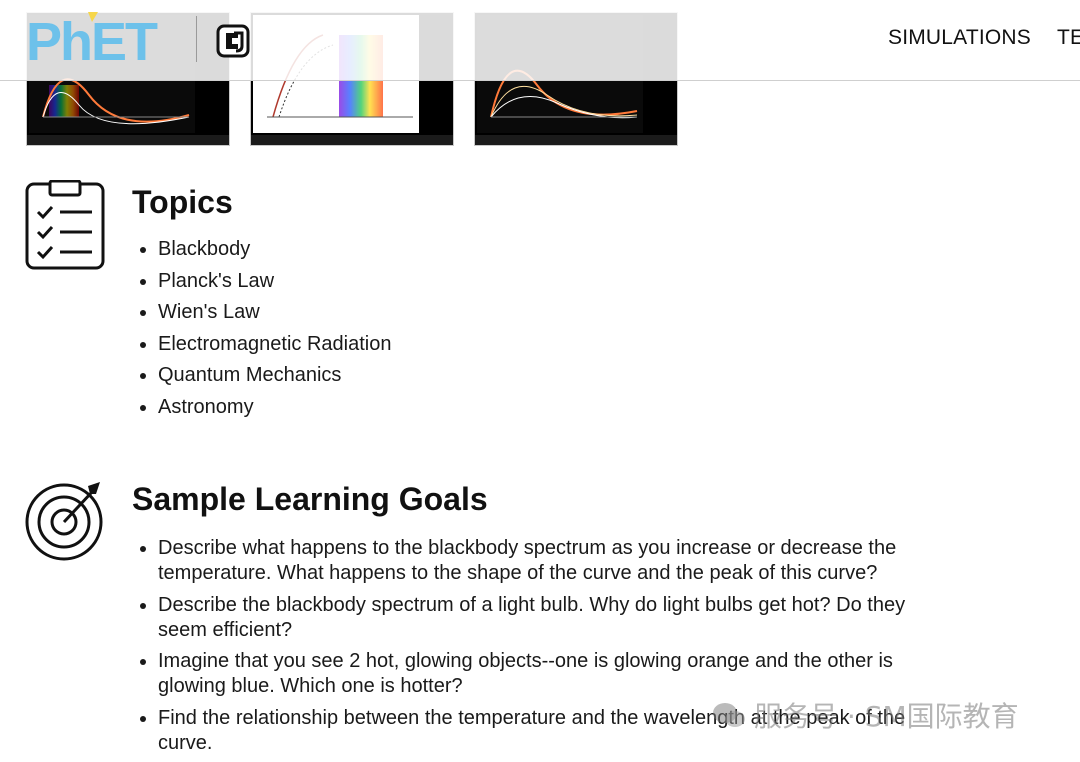 The width and height of the screenshot is (1080, 762). What do you see at coordinates (274, 376) in the screenshot?
I see `list-item: Quantum Mechanics` at bounding box center [274, 376].